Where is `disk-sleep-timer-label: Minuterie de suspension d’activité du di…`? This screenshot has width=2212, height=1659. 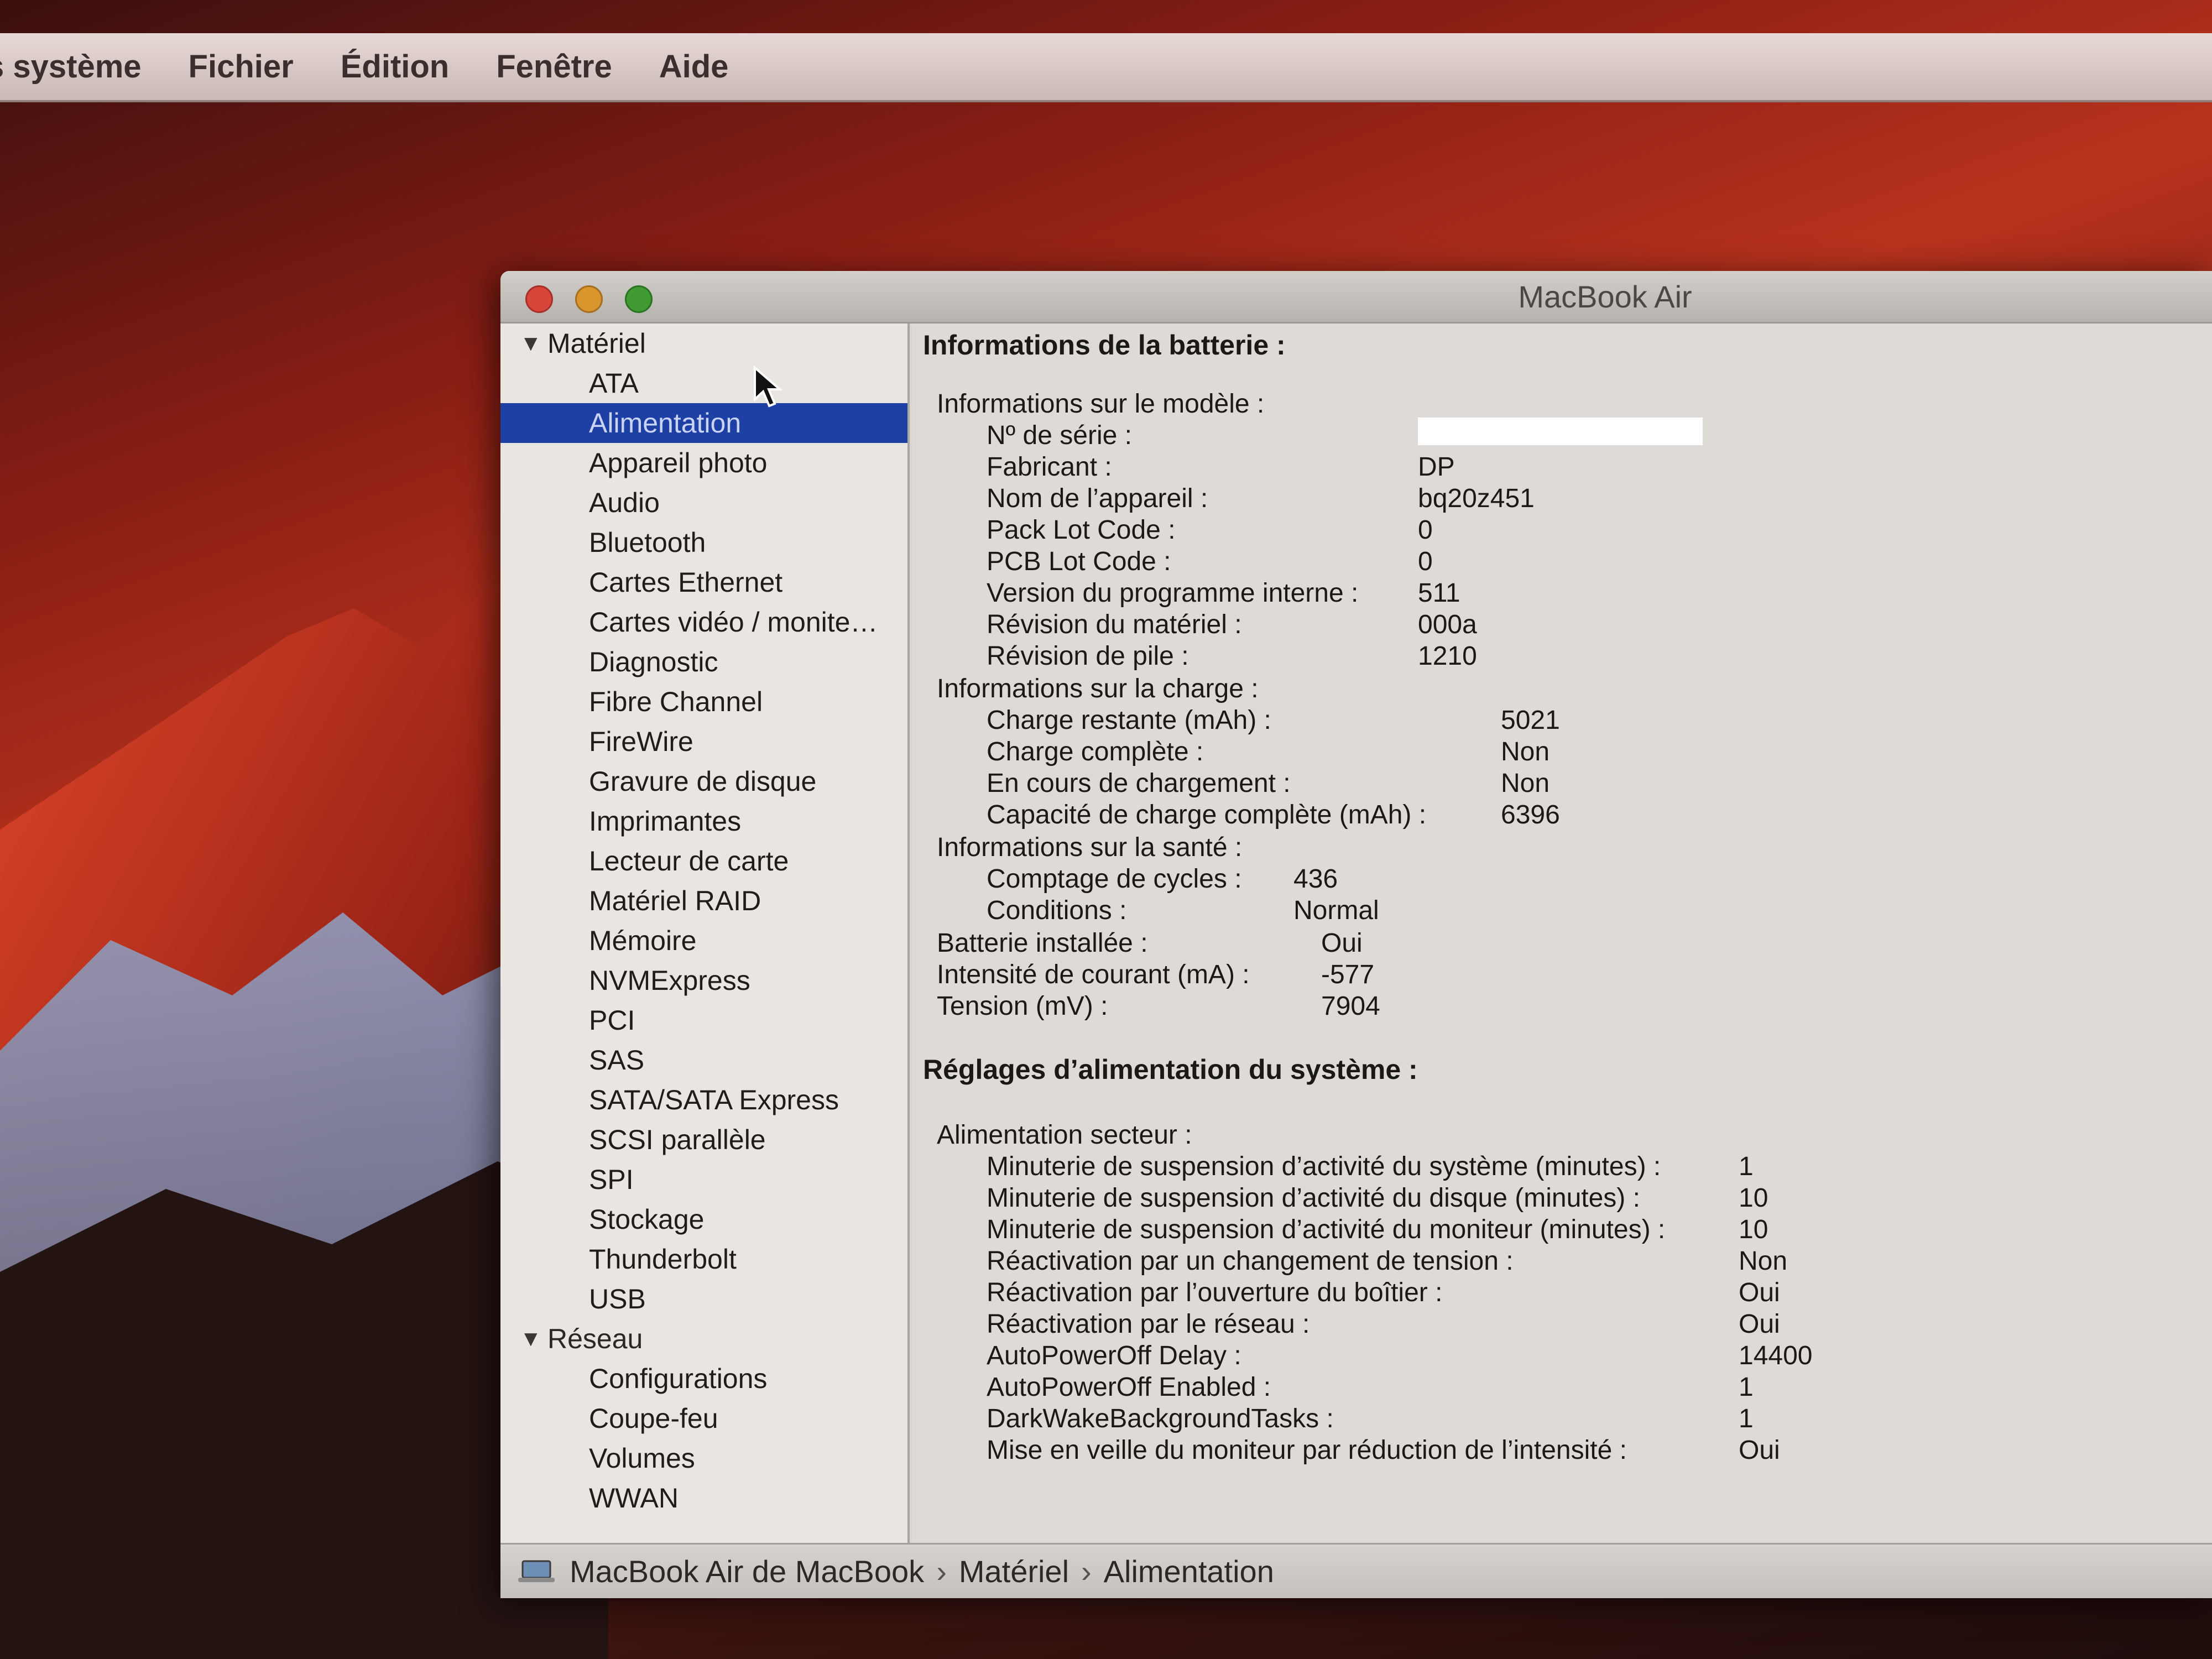
disk-sleep-timer-label: Minuterie de suspension d’activité du di… is located at coordinates (1314, 1198).